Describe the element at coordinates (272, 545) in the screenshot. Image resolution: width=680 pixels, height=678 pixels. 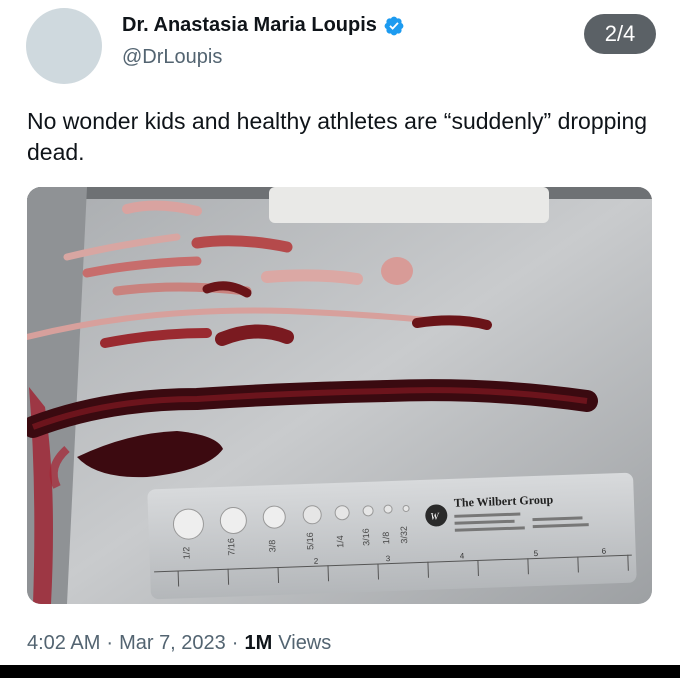
I see `ruler-size-label: 3/8` at that location.